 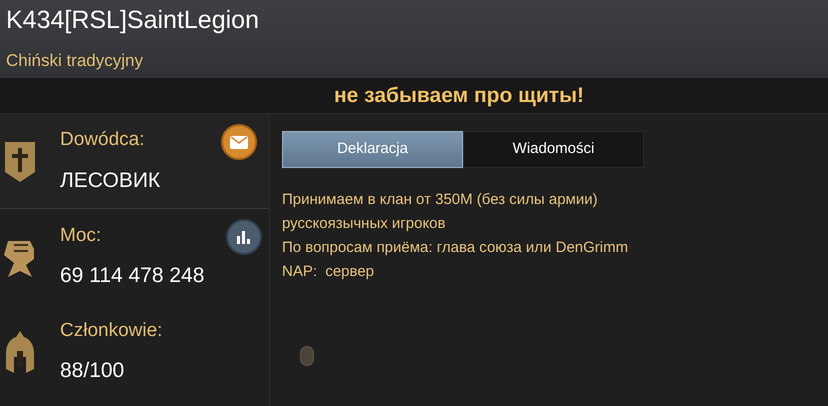 What do you see at coordinates (75, 61) in the screenshot?
I see `language-label: Chiński tradycyjny` at bounding box center [75, 61].